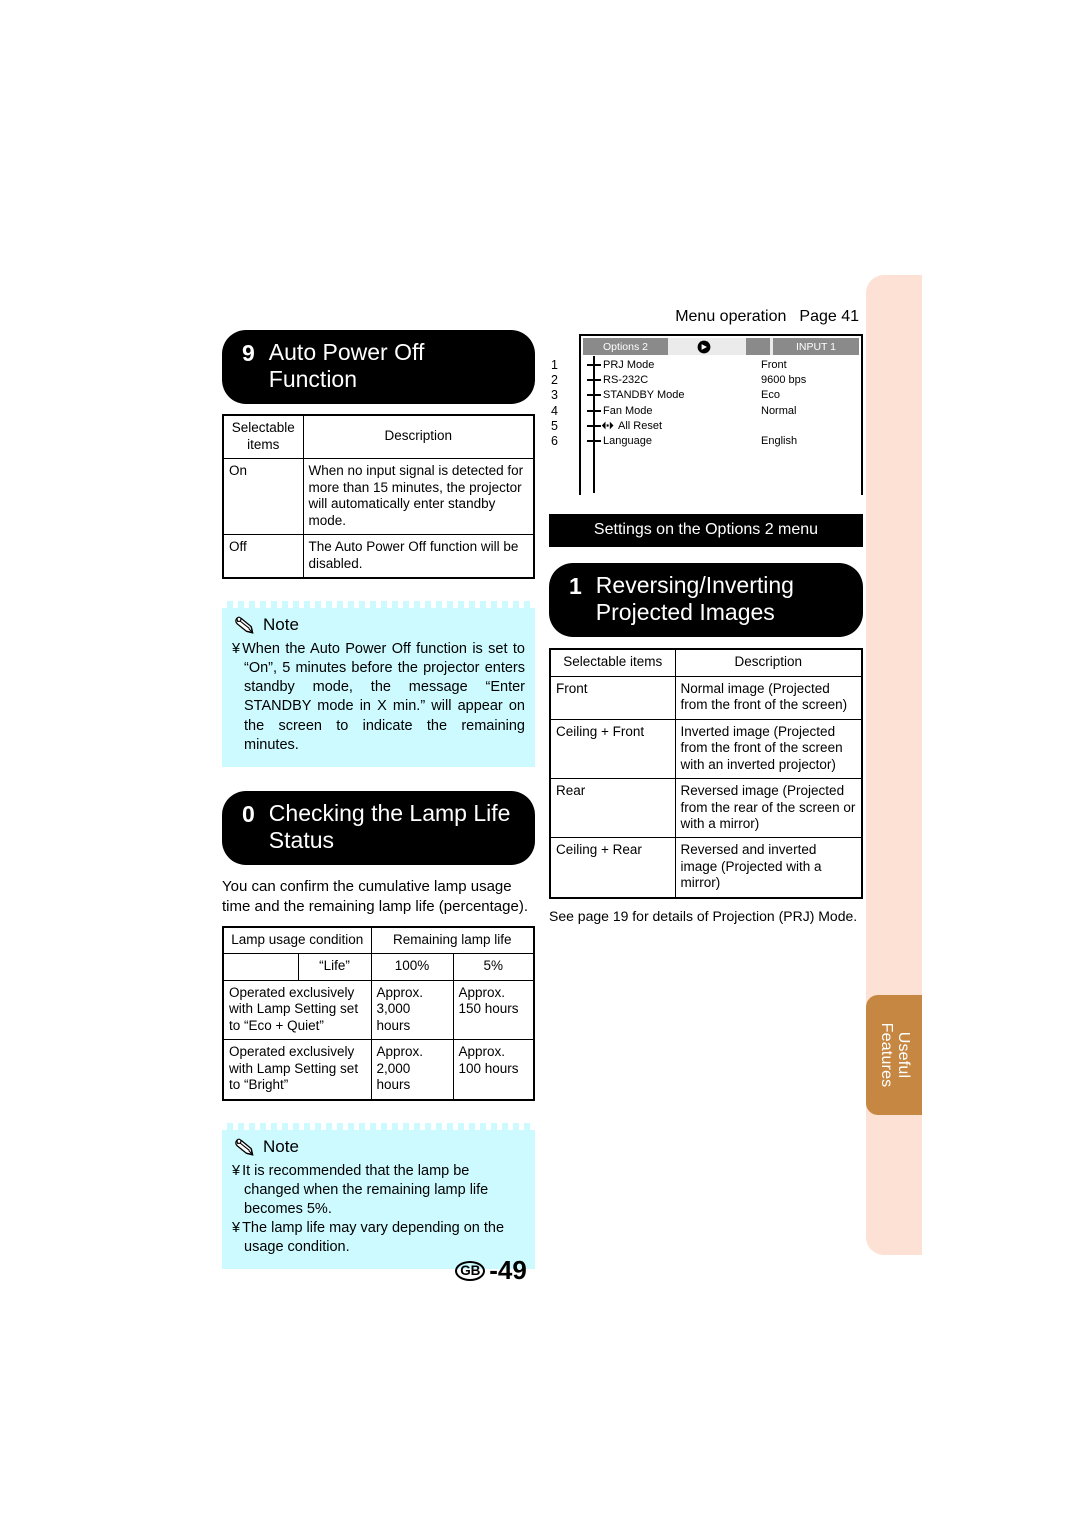 Image resolution: width=1080 pixels, height=1528 pixels. I want to click on section-title: Checking the Lamp Life Status, so click(389, 826).